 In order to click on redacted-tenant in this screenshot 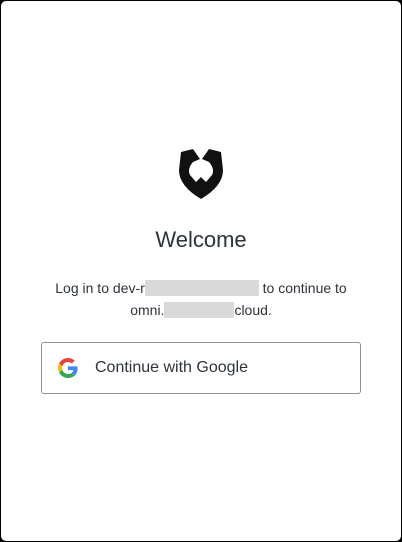, I will do `click(201, 288)`.